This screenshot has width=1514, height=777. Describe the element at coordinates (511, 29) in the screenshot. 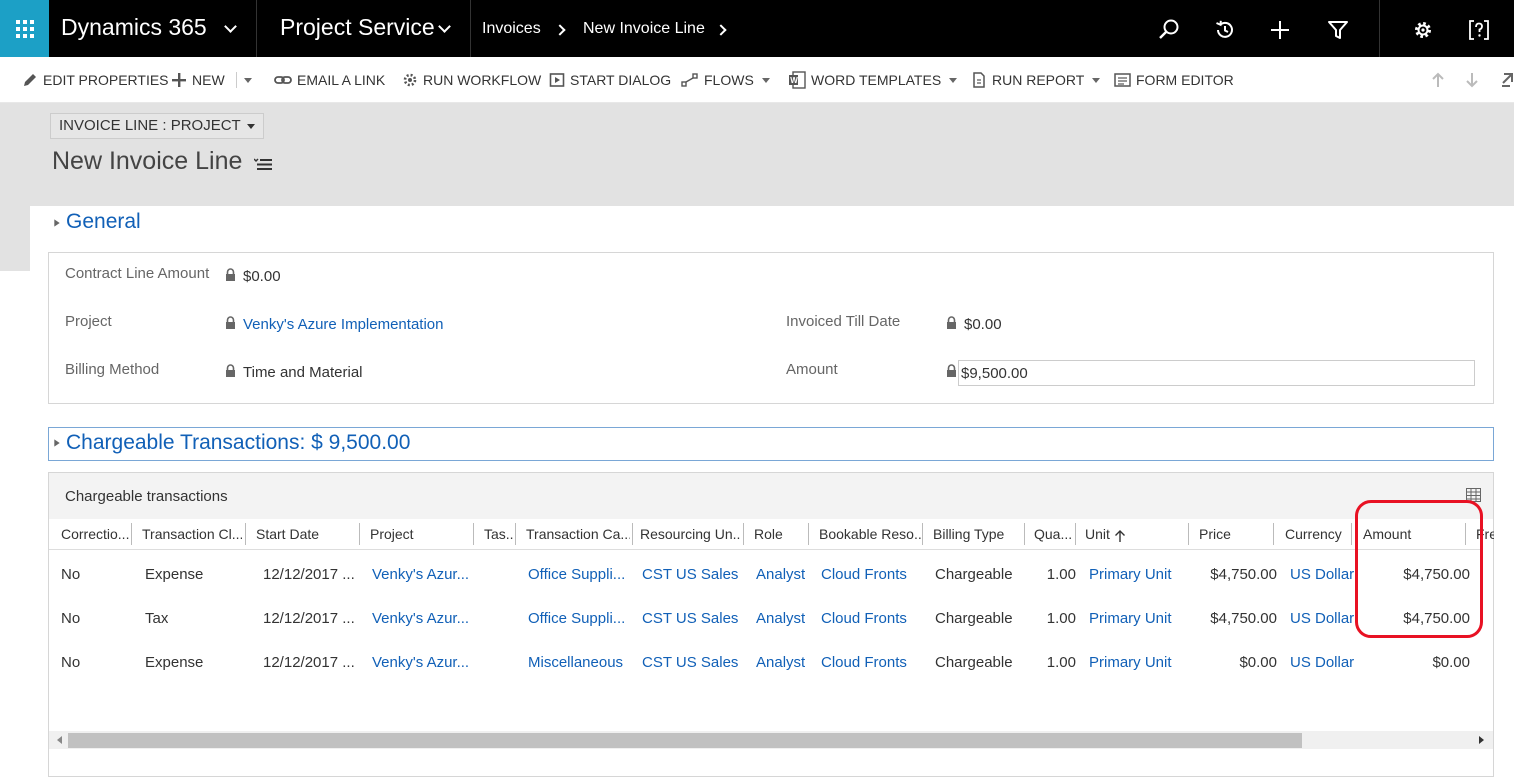

I see `breadcrumb-invoices: Invoices` at that location.